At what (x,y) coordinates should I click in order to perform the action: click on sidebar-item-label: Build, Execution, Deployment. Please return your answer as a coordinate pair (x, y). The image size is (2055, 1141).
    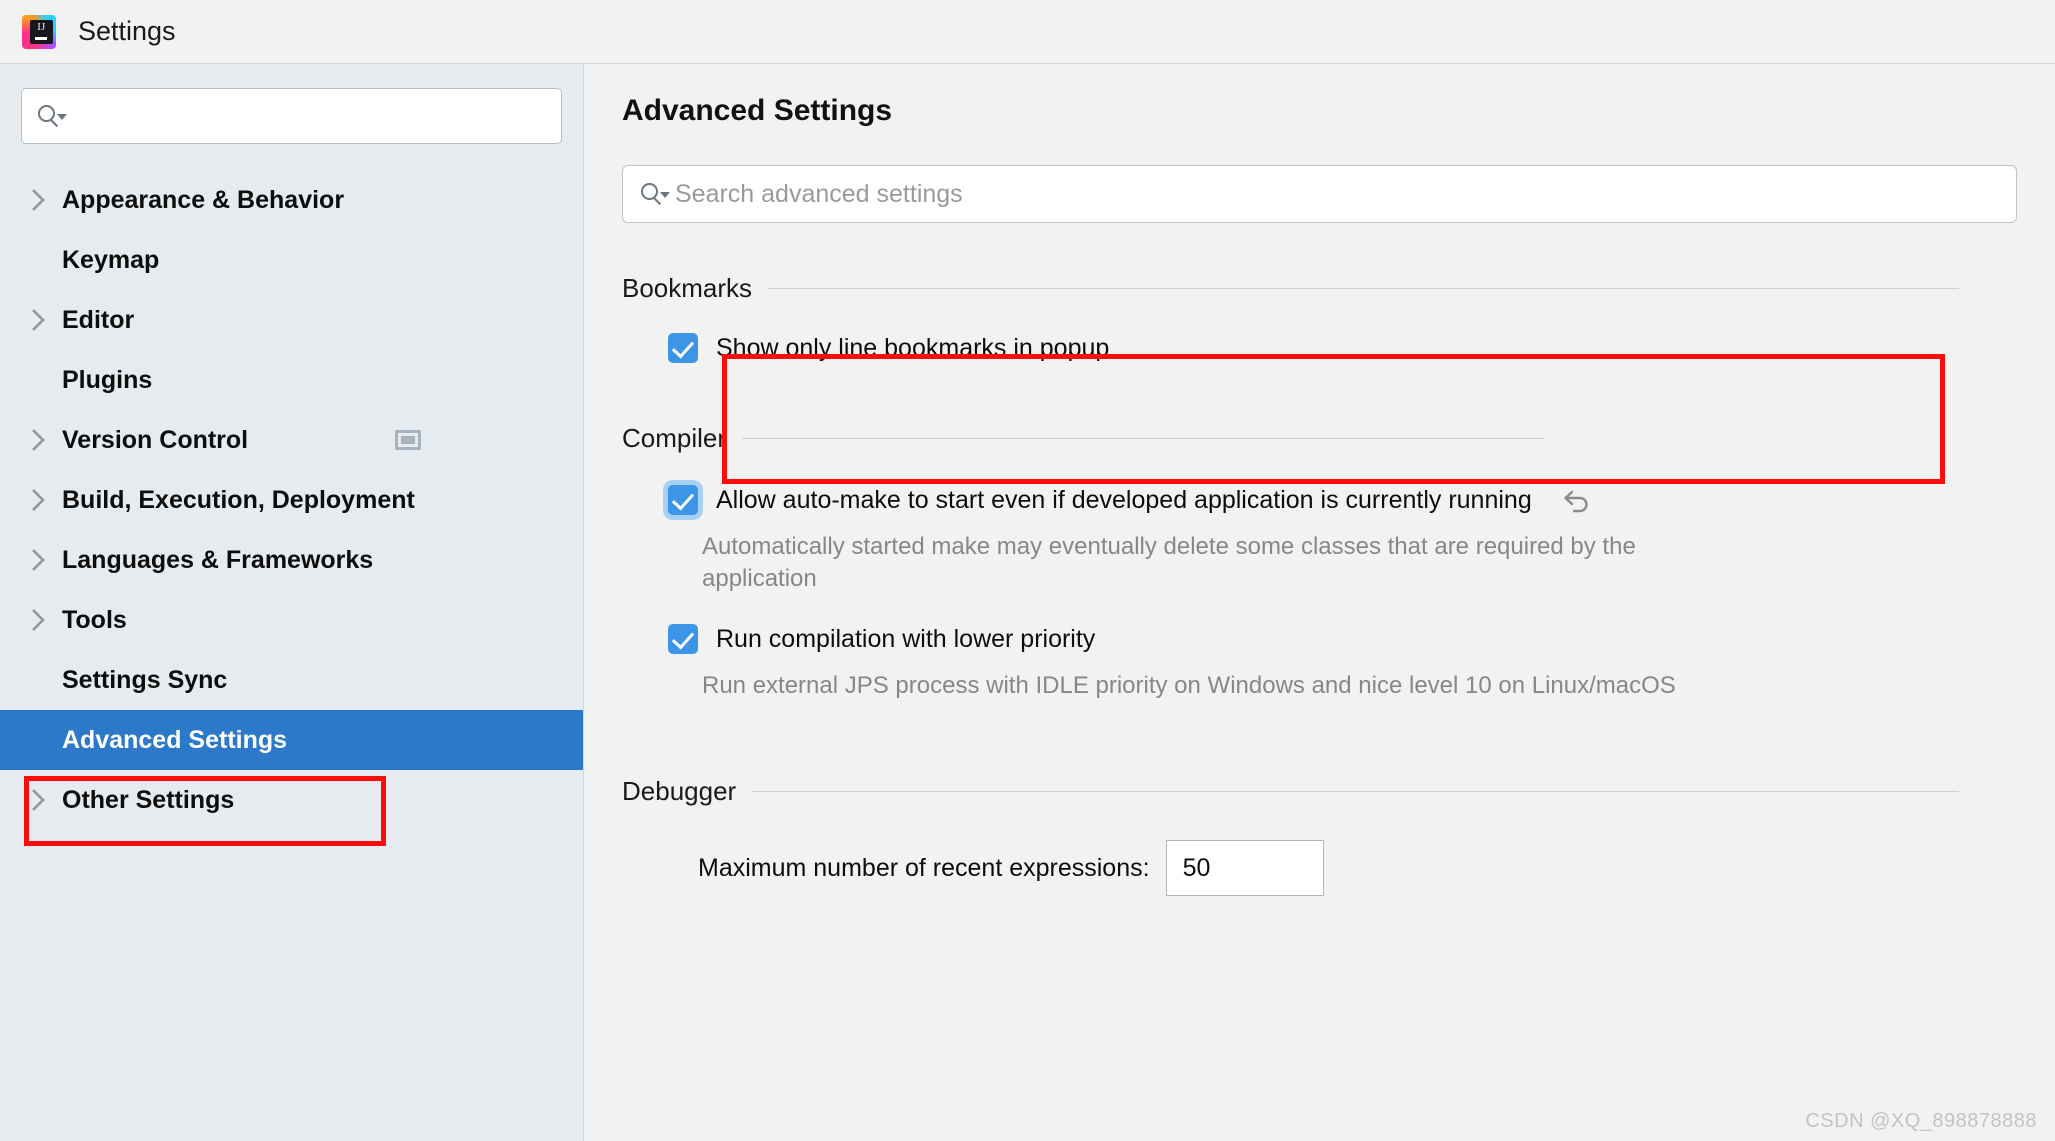
    Looking at the image, I should click on (238, 499).